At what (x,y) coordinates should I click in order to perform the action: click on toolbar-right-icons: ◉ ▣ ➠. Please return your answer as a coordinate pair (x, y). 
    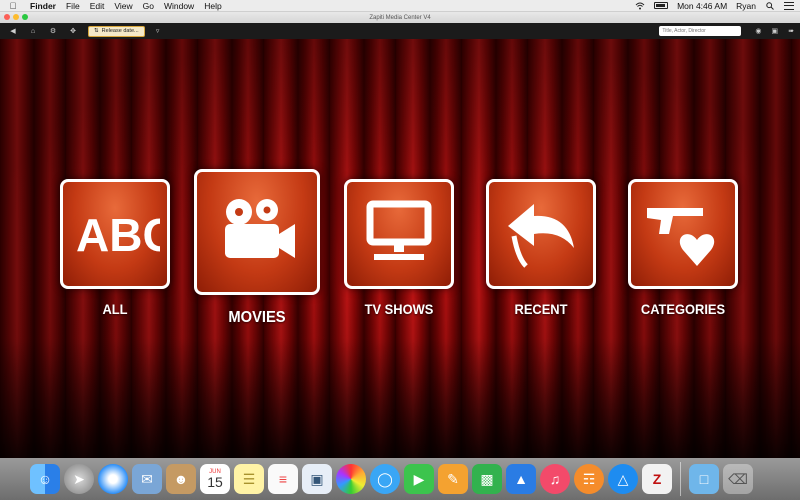
    Looking at the image, I should click on (774, 31).